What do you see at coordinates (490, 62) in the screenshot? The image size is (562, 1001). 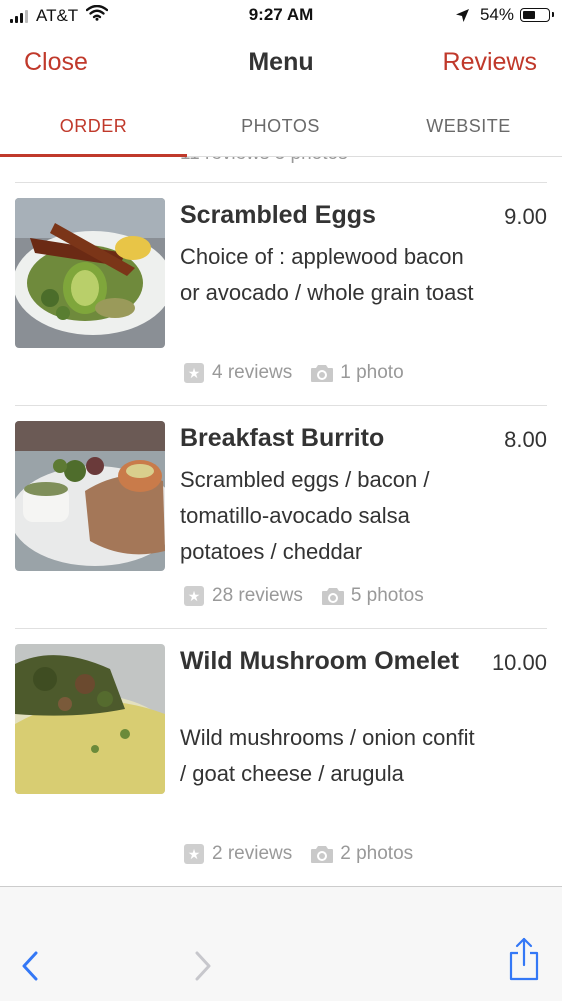 I see `reviews-button: Reviews` at bounding box center [490, 62].